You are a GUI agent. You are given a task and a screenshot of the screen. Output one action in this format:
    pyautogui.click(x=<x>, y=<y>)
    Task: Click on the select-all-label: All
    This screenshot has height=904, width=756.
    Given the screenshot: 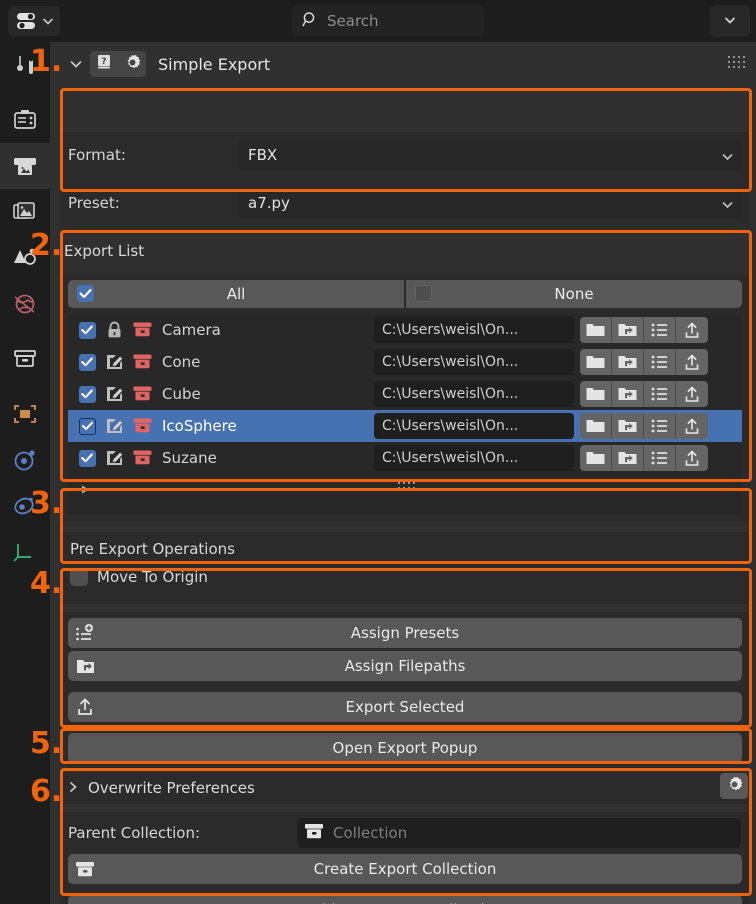 What is the action you would take?
    pyautogui.click(x=236, y=294)
    